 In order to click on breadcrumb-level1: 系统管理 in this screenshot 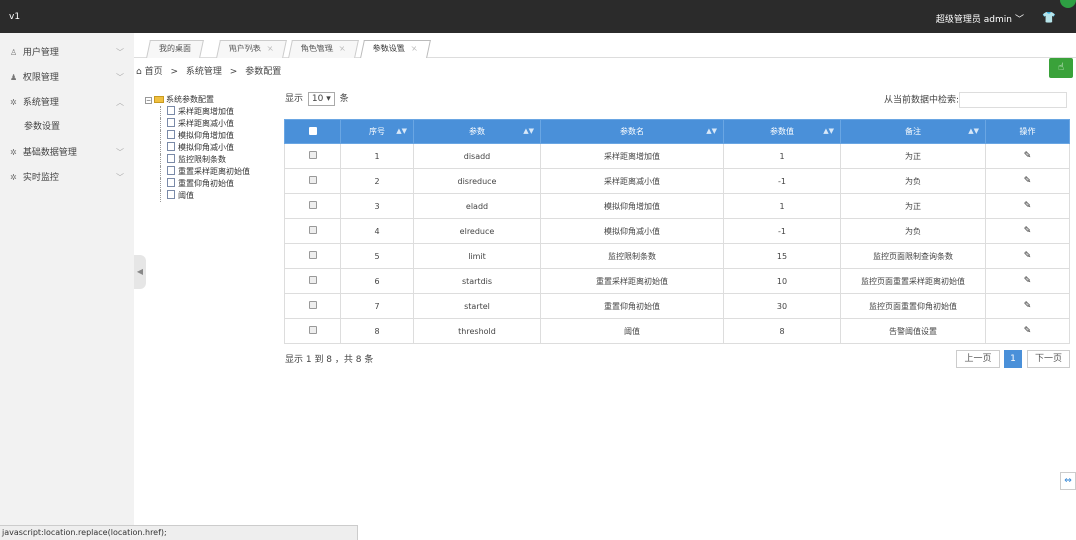, I will do `click(204, 72)`.